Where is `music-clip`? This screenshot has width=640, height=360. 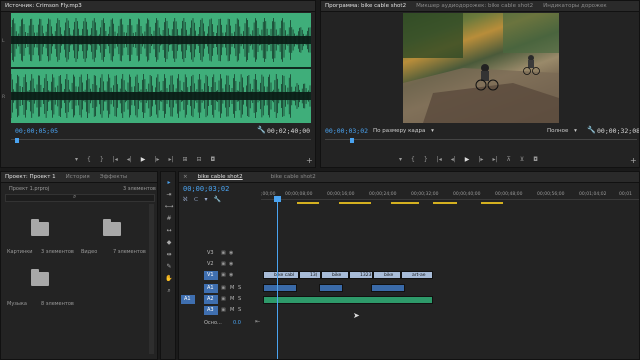 music-clip is located at coordinates (348, 300).